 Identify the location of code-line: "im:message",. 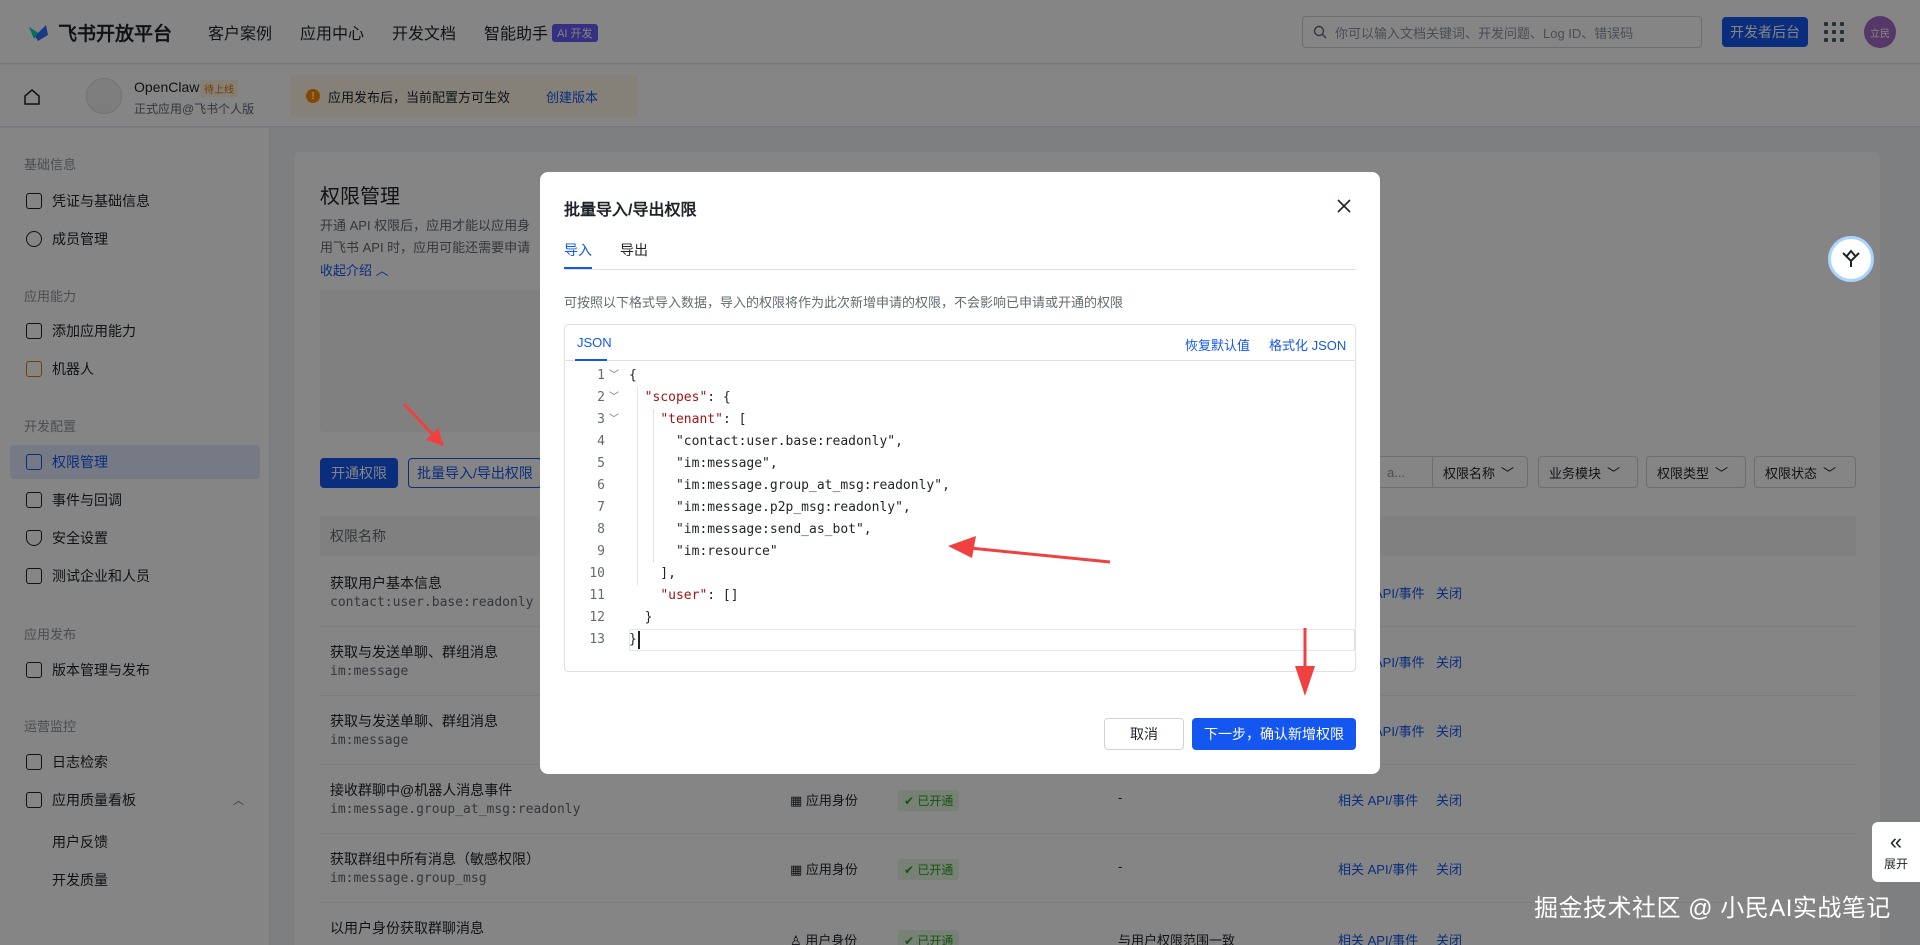
(703, 463).